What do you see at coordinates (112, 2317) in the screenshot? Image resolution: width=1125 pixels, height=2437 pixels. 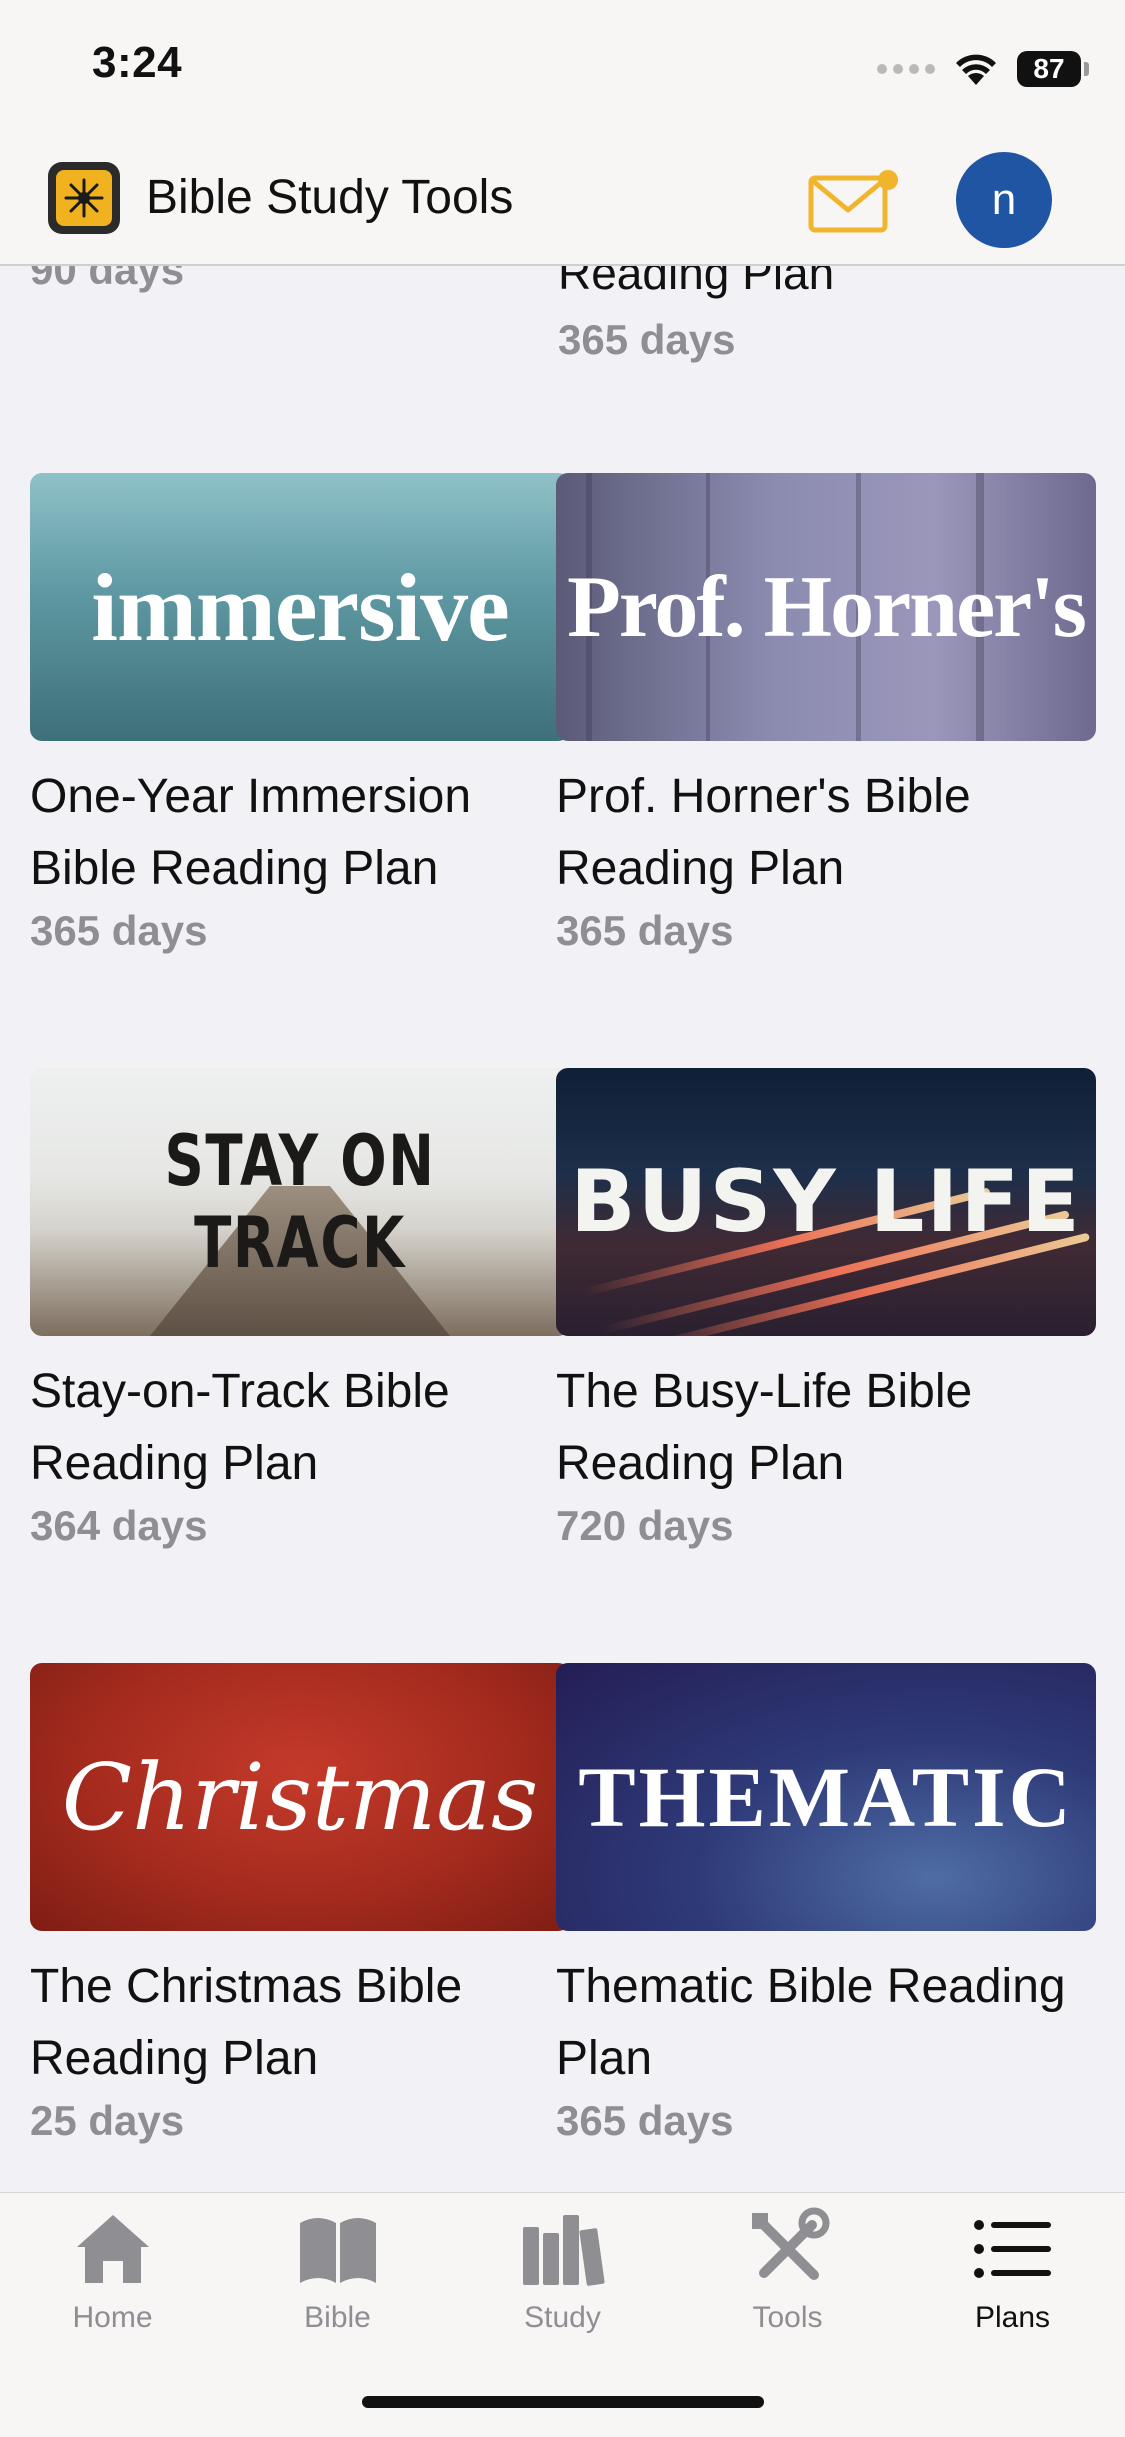 I see `tab-label: Home` at bounding box center [112, 2317].